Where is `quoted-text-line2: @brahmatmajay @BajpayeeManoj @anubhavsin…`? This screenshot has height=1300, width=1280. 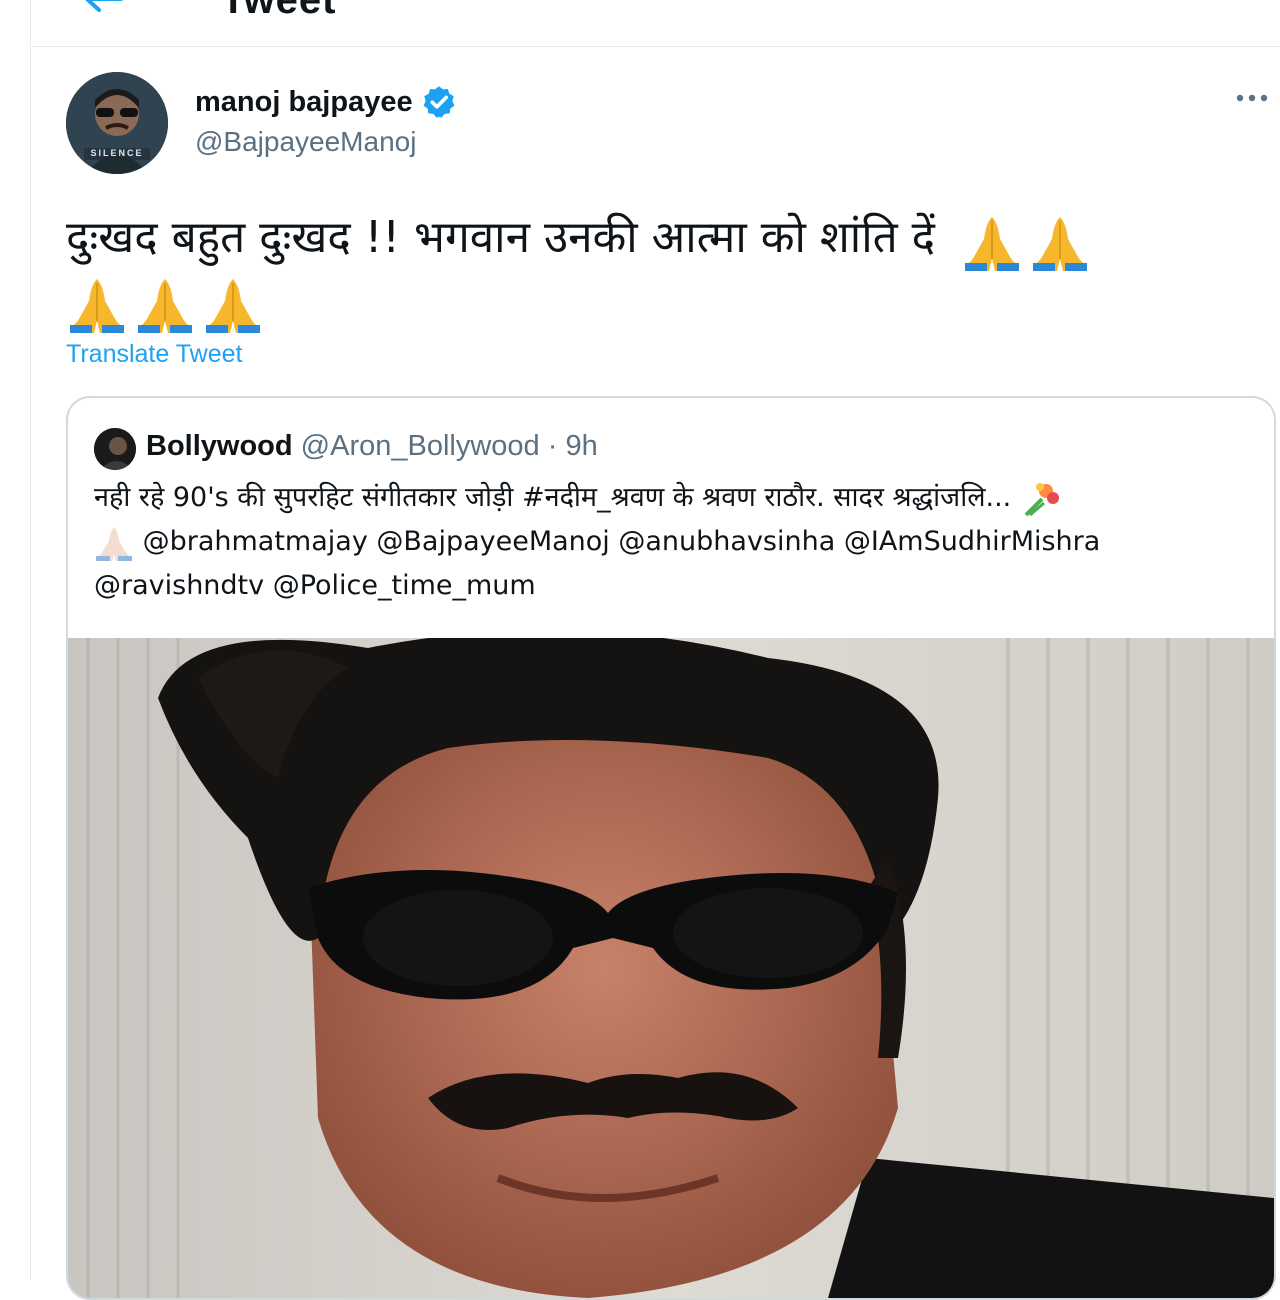
quoted-text-line2: @brahmatmajay @BajpayeeManoj @anubhavsin… is located at coordinates (621, 541).